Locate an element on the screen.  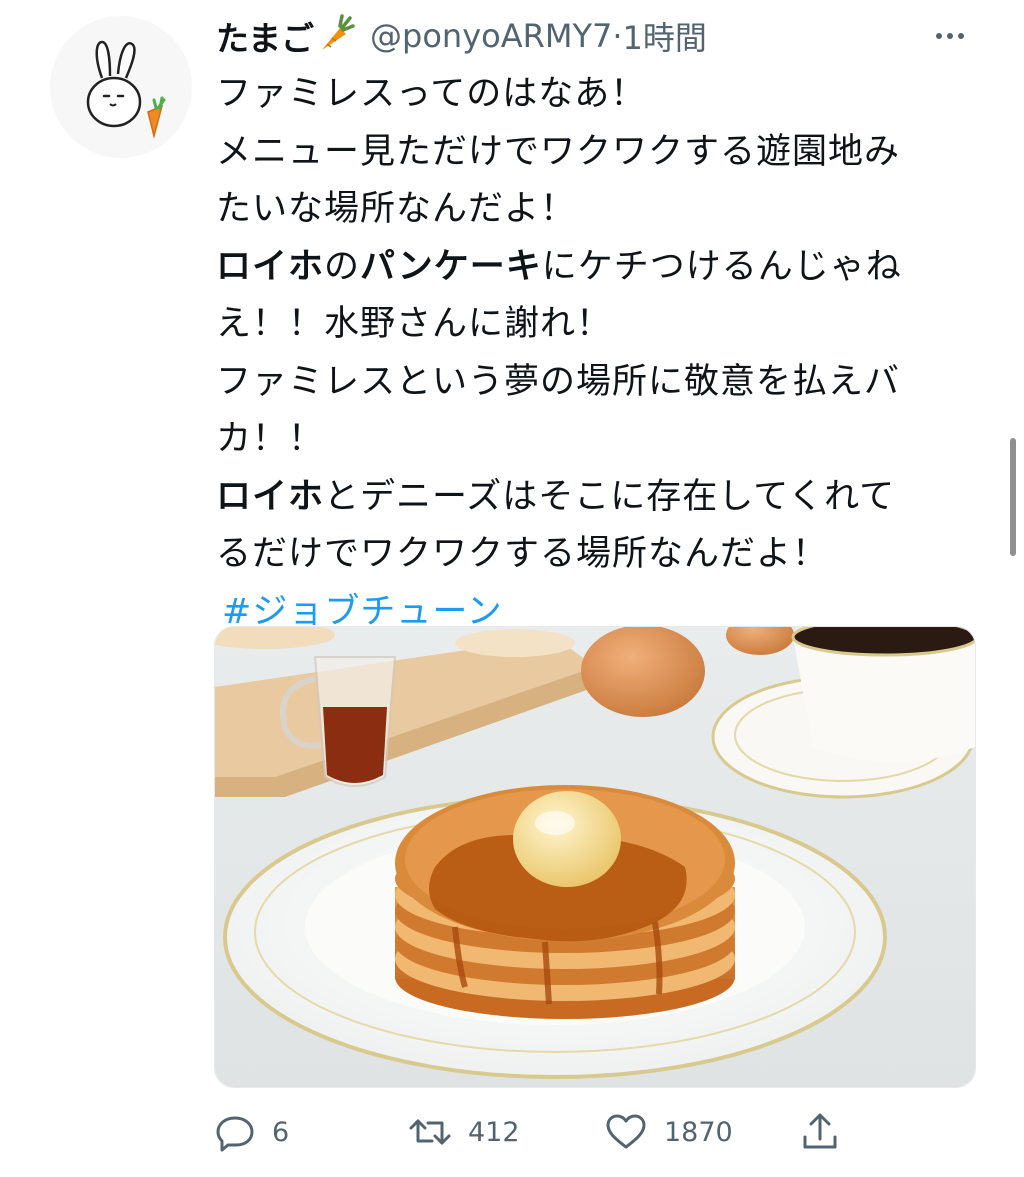
display-name: たまご is located at coordinates (265, 36).